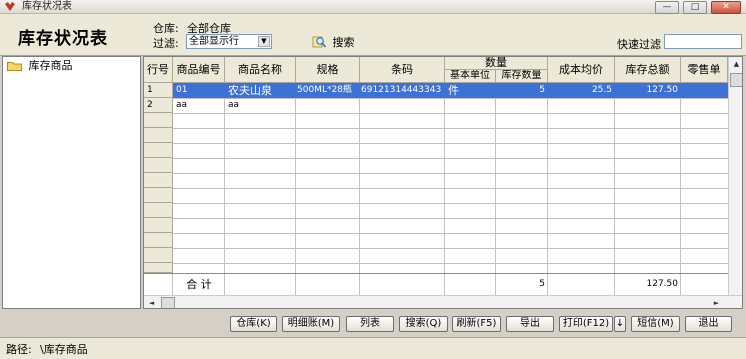  I want to click on close-button: ✕, so click(726, 7).